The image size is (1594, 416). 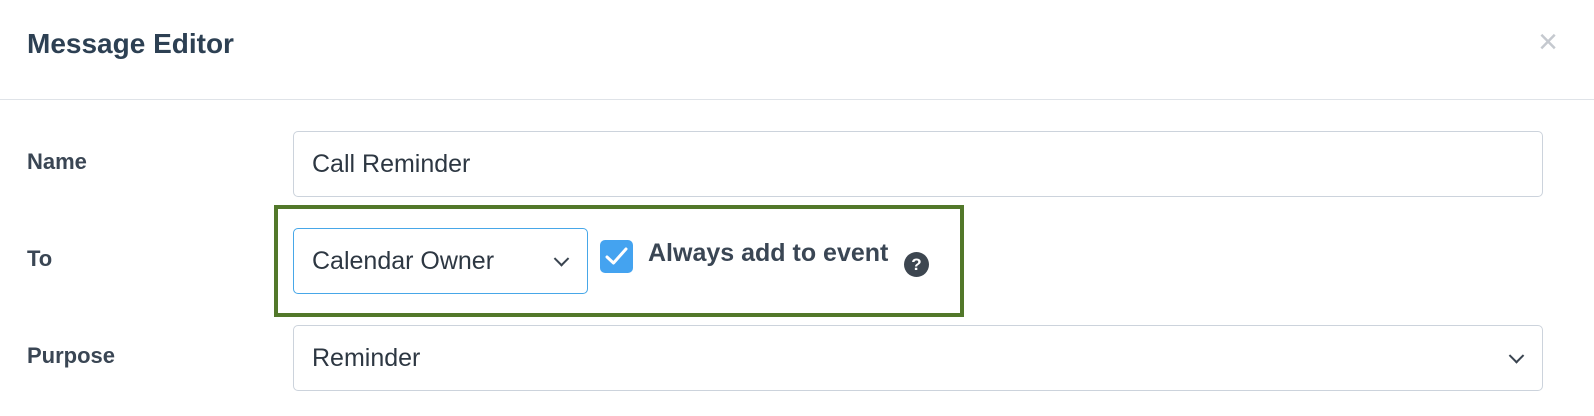 I want to click on to-select: Calendar Owner, so click(x=440, y=261).